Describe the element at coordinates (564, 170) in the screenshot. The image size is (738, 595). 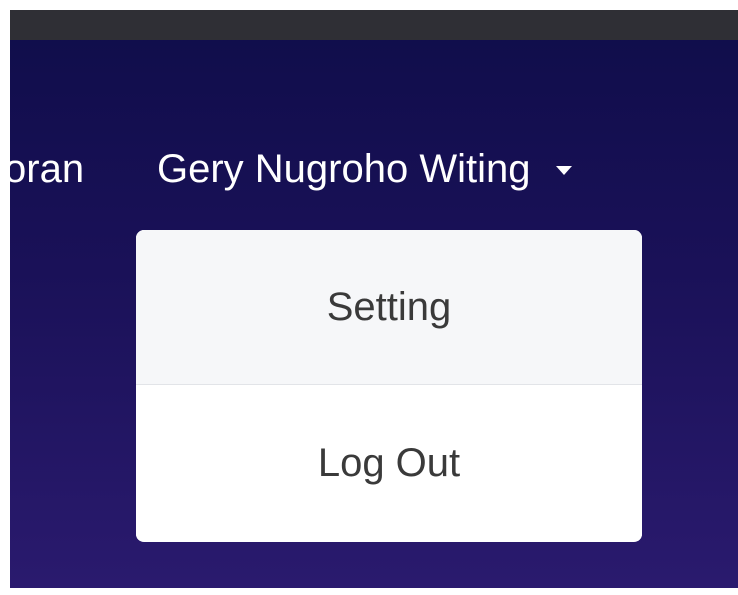
I see `caret-down-icon` at that location.